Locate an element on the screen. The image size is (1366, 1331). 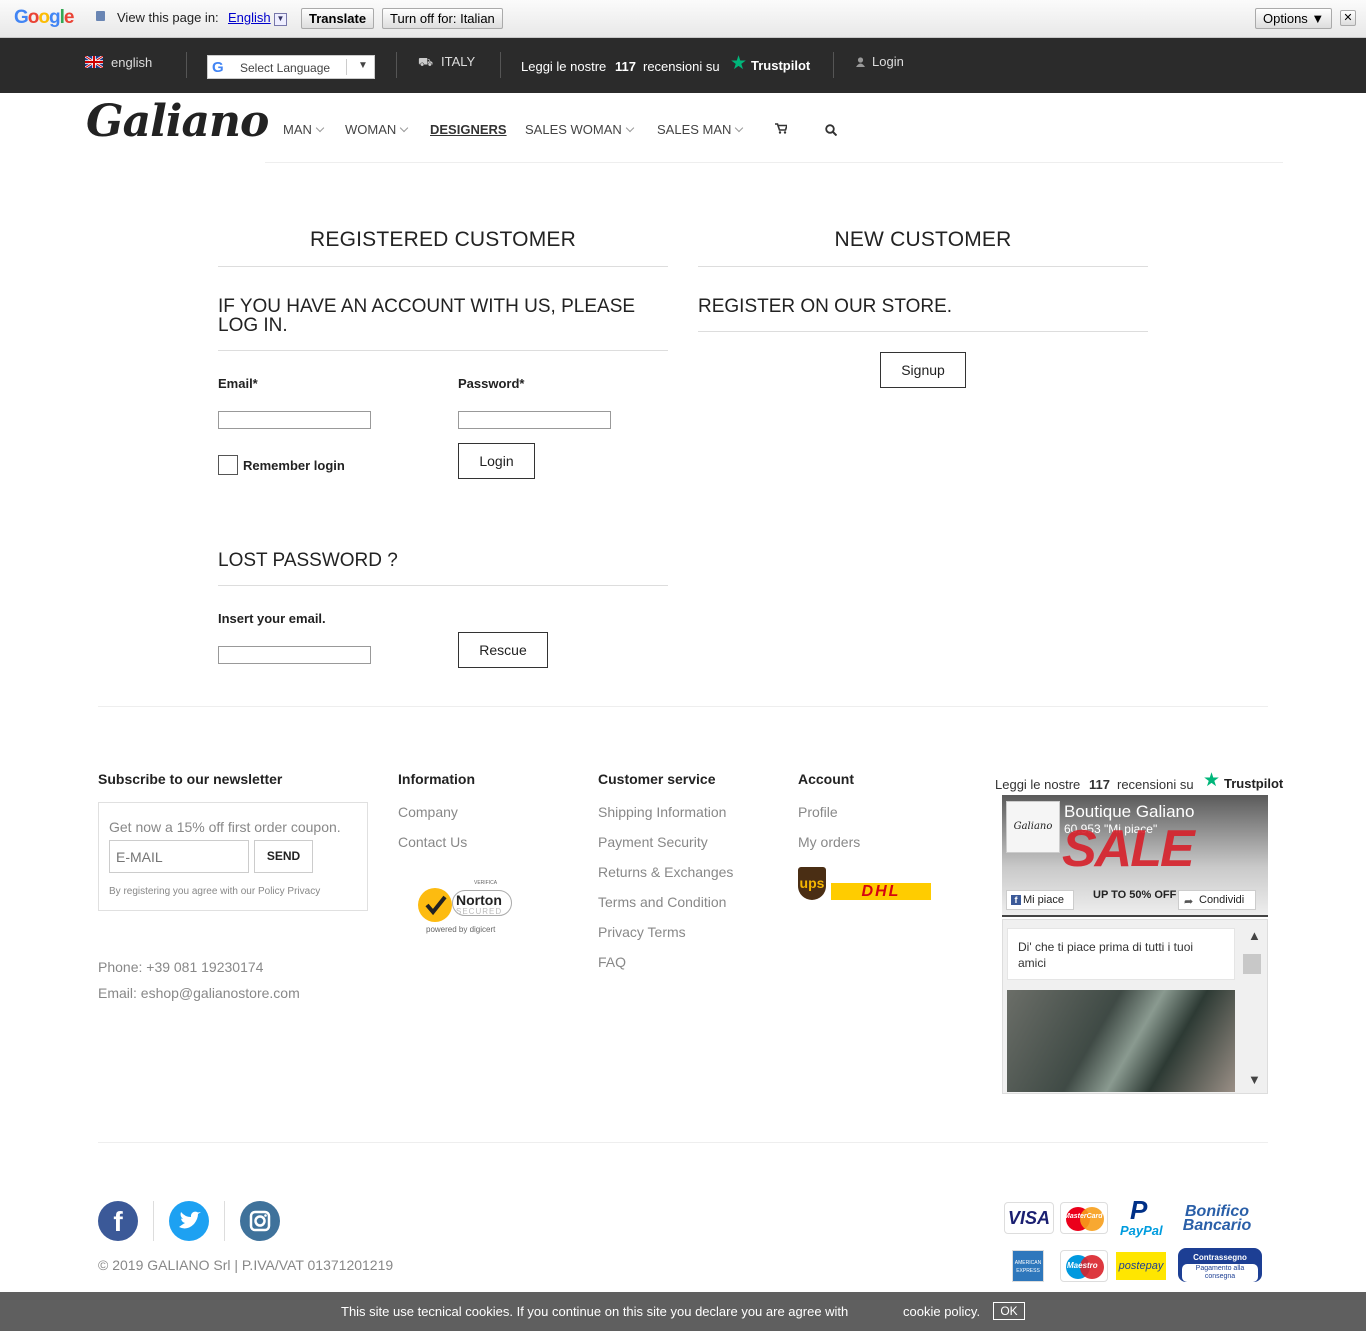
link-shipping: Shipping Information is located at coordinates (662, 812).